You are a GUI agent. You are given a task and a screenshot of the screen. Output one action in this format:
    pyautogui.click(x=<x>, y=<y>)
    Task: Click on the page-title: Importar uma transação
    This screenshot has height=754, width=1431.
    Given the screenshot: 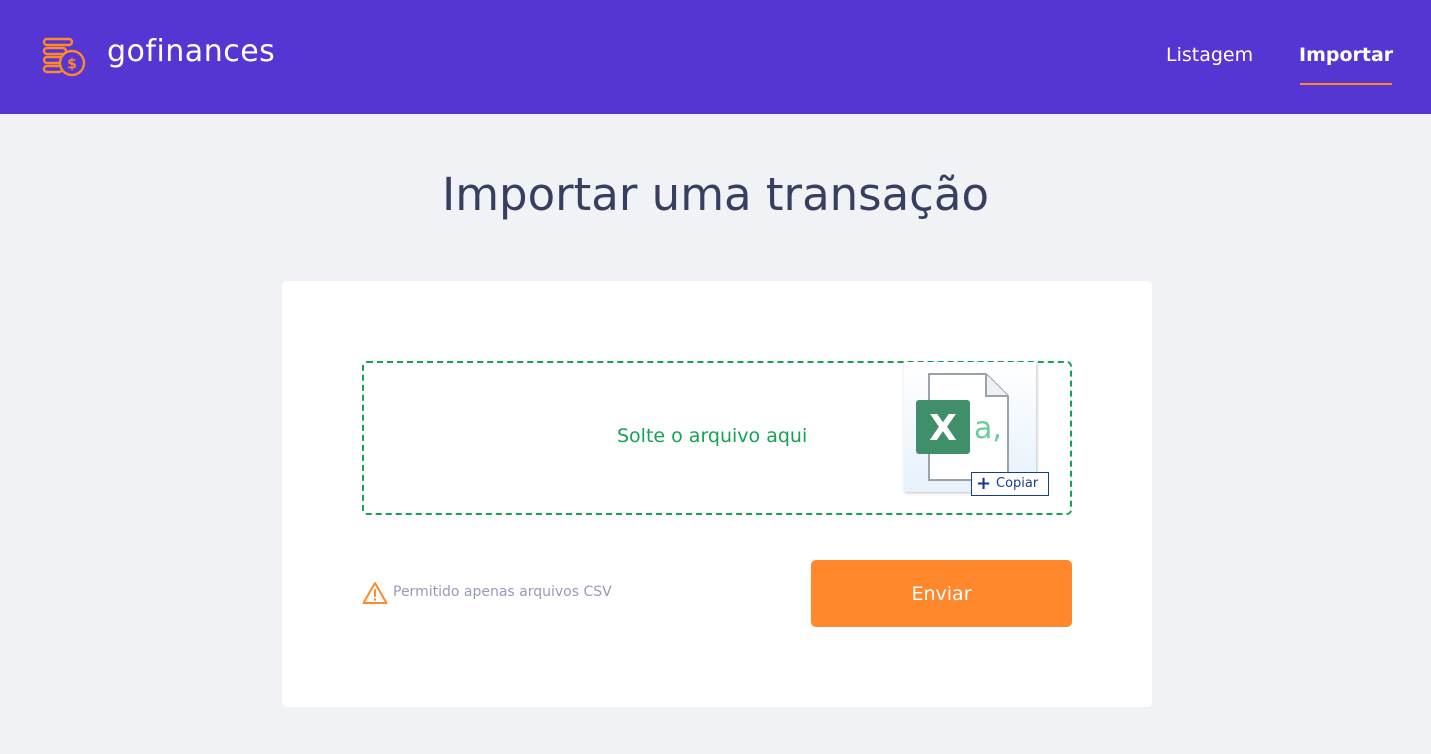 What is the action you would take?
    pyautogui.click(x=715, y=194)
    